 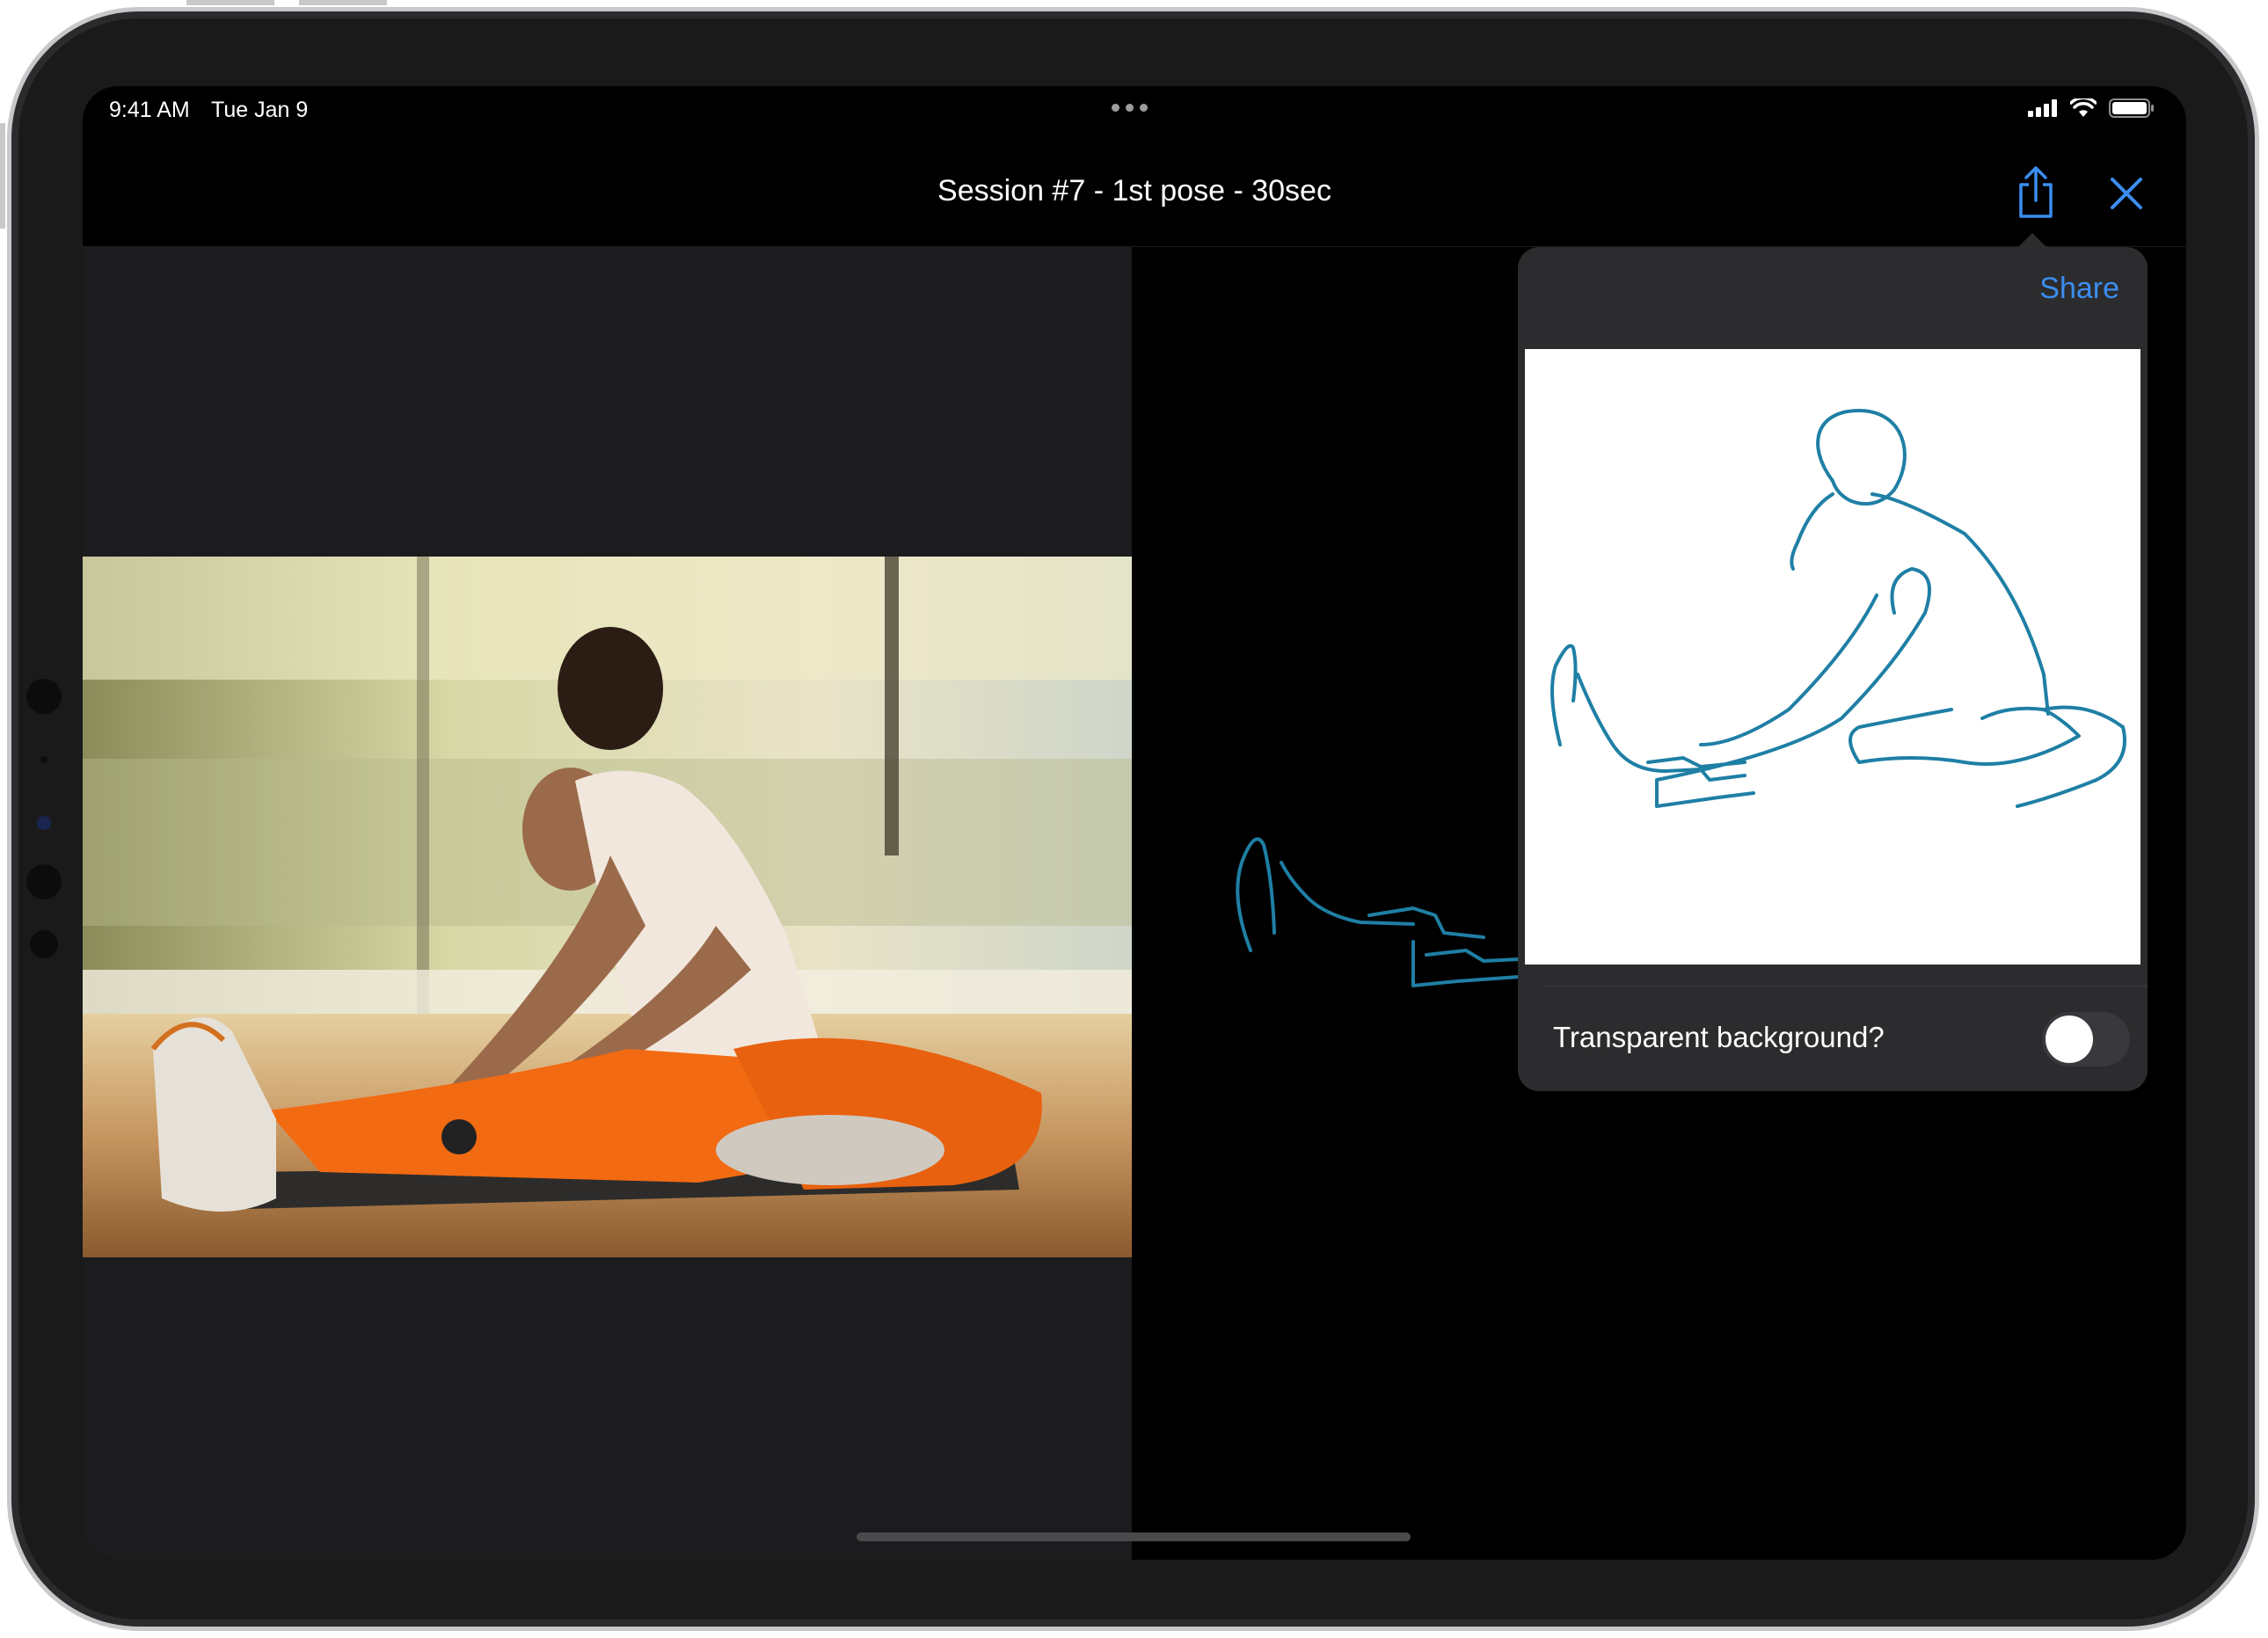 I want to click on navigation-bar: Session #7 - 1st pose - 30sec, so click(x=1134, y=197).